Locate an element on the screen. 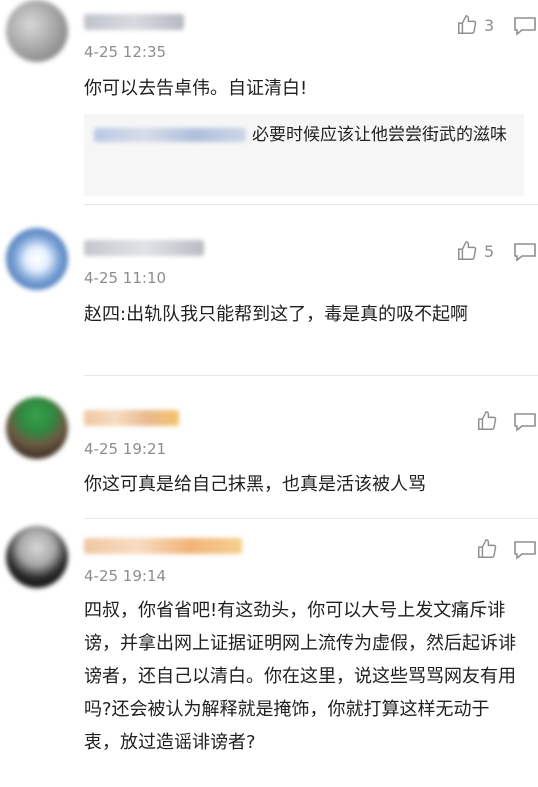 This screenshot has width=538, height=787. comment-time: 4-25 19:14 is located at coordinates (125, 576).